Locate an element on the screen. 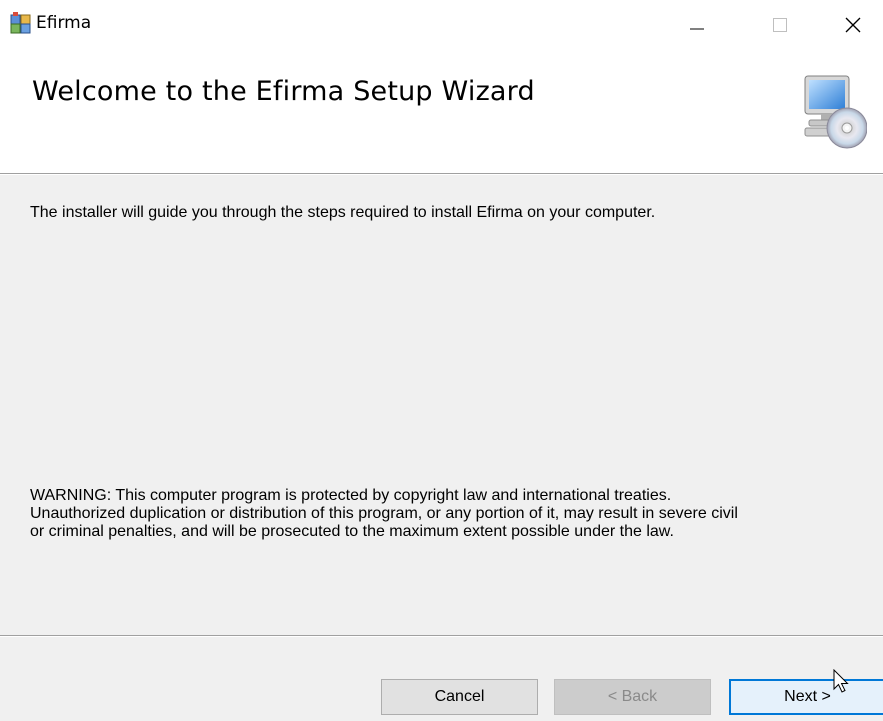 Image resolution: width=883 pixels, height=721 pixels. minimize-button is located at coordinates (697, 25).